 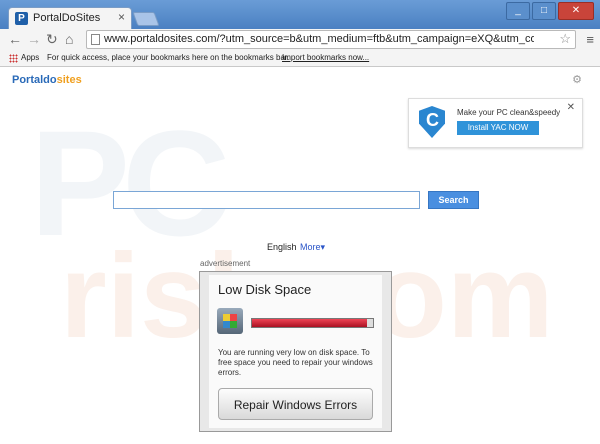 What do you see at coordinates (544, 11) in the screenshot?
I see `maximize-button: □` at bounding box center [544, 11].